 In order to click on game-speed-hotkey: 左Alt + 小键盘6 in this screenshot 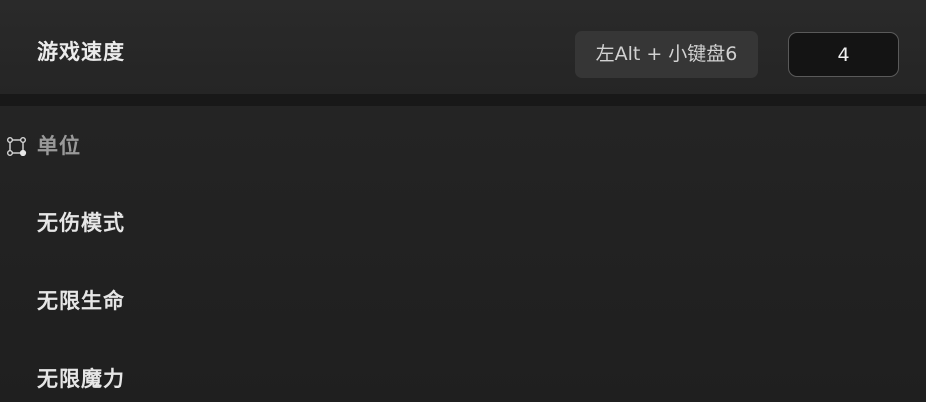, I will do `click(666, 54)`.